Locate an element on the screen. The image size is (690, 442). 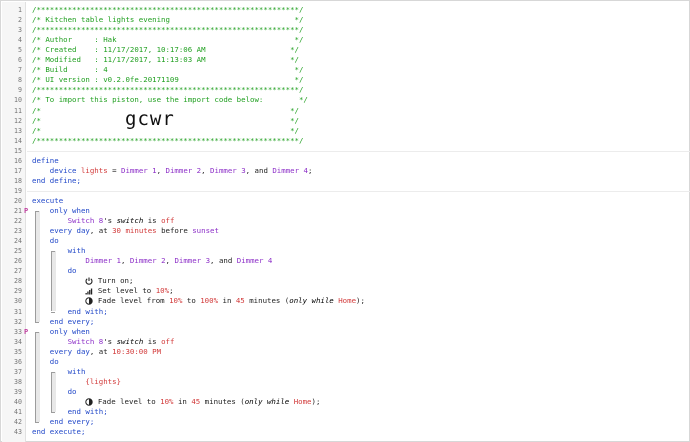
code-token: , and is located at coordinates (259, 170).